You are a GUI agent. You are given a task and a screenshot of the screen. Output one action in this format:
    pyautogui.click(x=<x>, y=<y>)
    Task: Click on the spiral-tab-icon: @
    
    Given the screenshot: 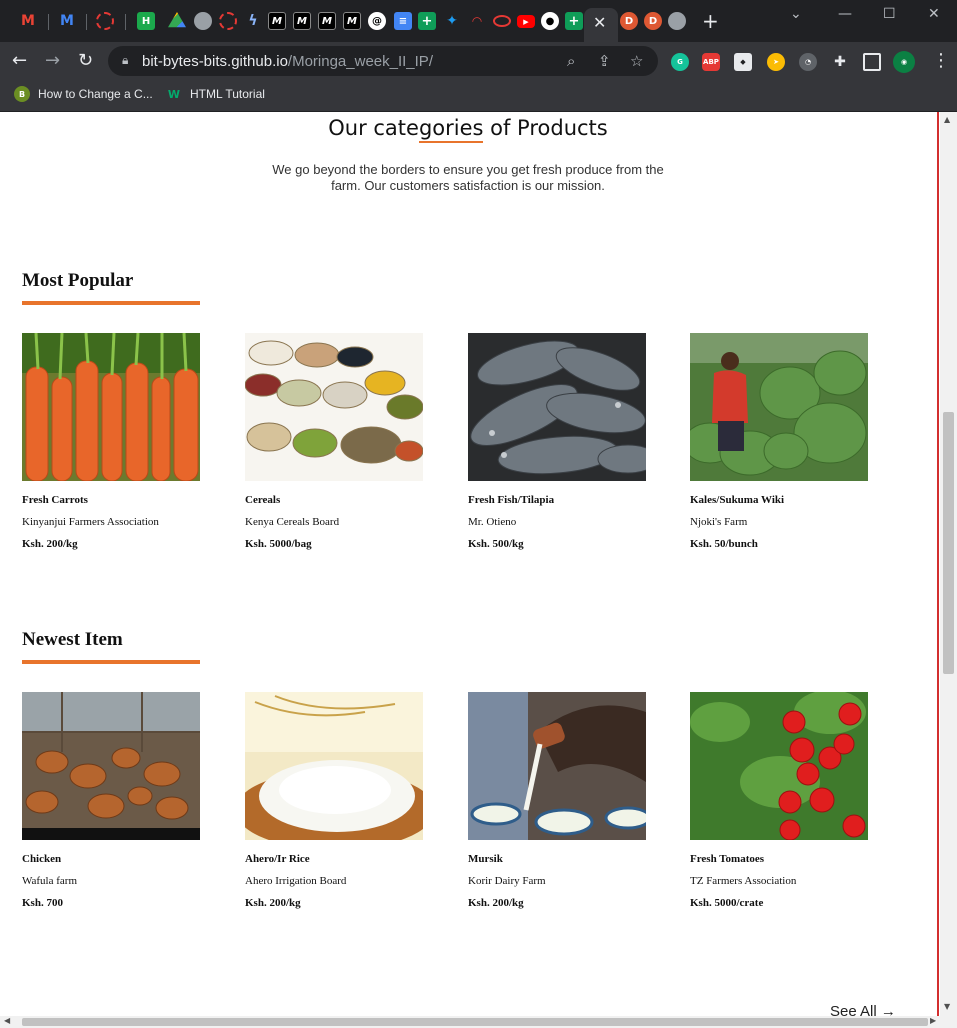 What is the action you would take?
    pyautogui.click(x=377, y=21)
    